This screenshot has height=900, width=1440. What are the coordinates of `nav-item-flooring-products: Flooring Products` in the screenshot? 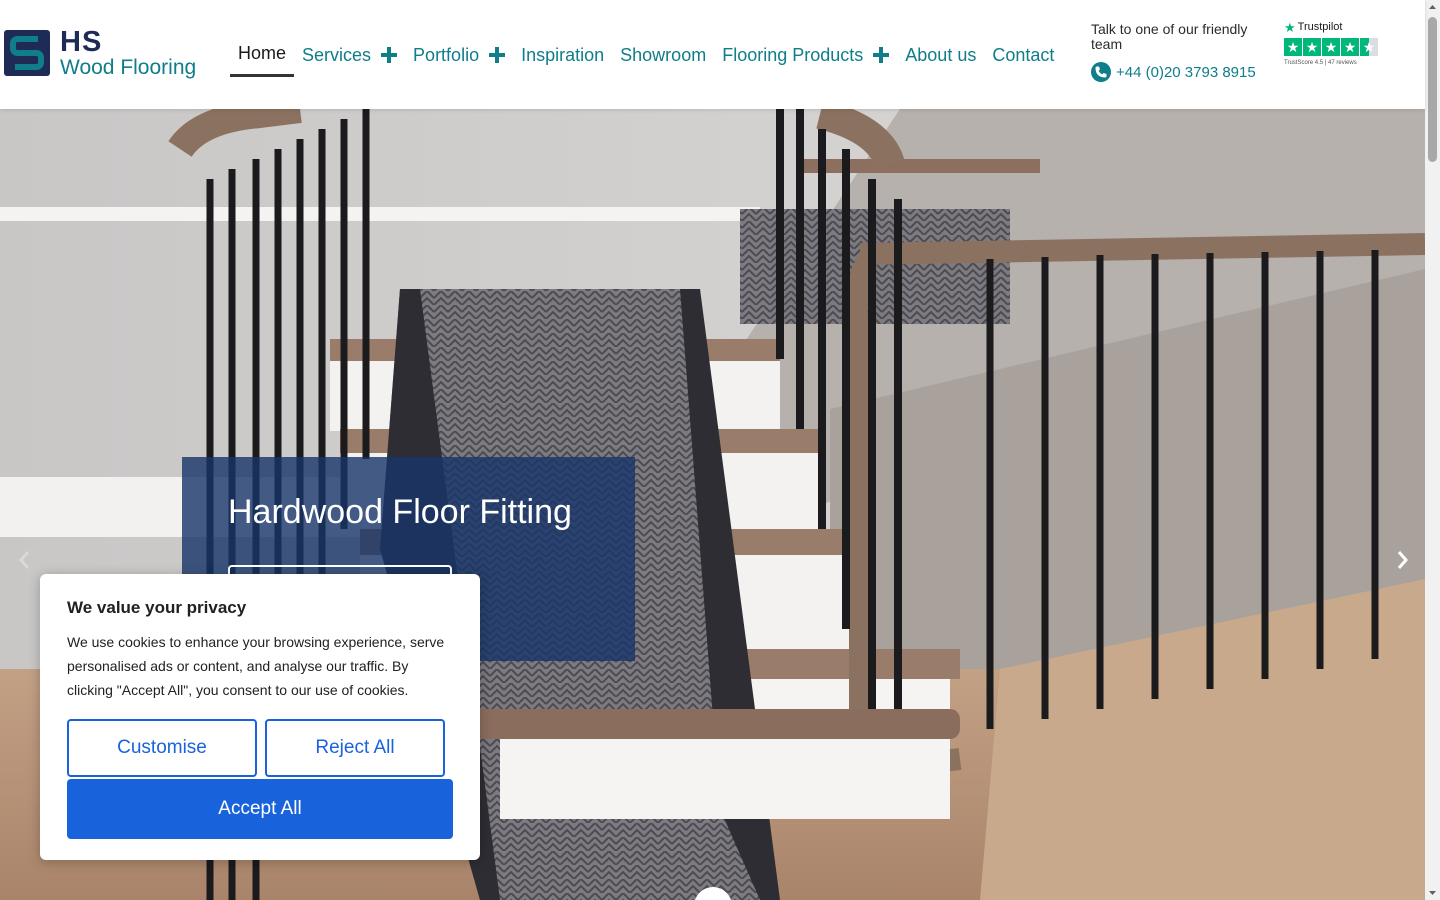 It's located at (805, 55).